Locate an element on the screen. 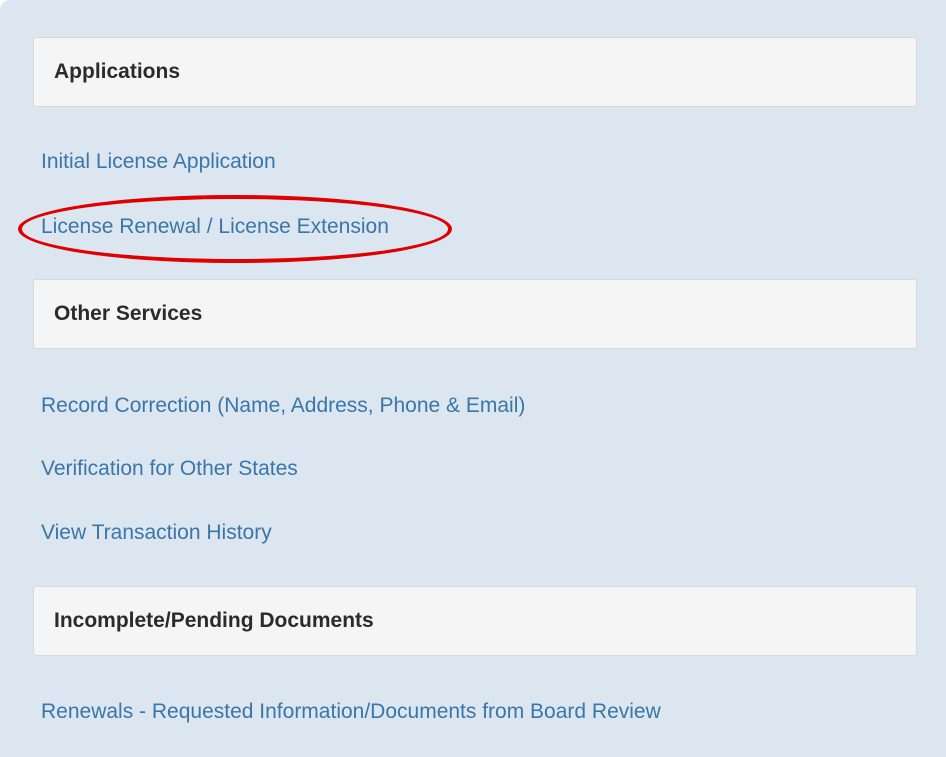  section-title: Applications is located at coordinates (117, 71).